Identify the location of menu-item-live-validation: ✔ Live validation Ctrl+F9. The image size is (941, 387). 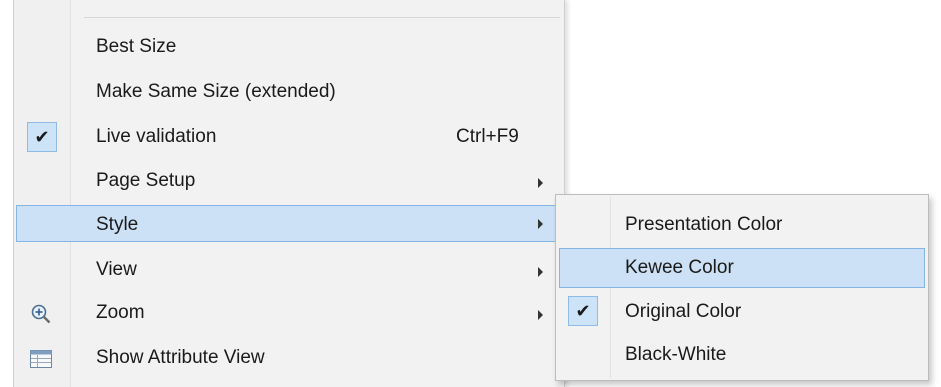
(289, 137).